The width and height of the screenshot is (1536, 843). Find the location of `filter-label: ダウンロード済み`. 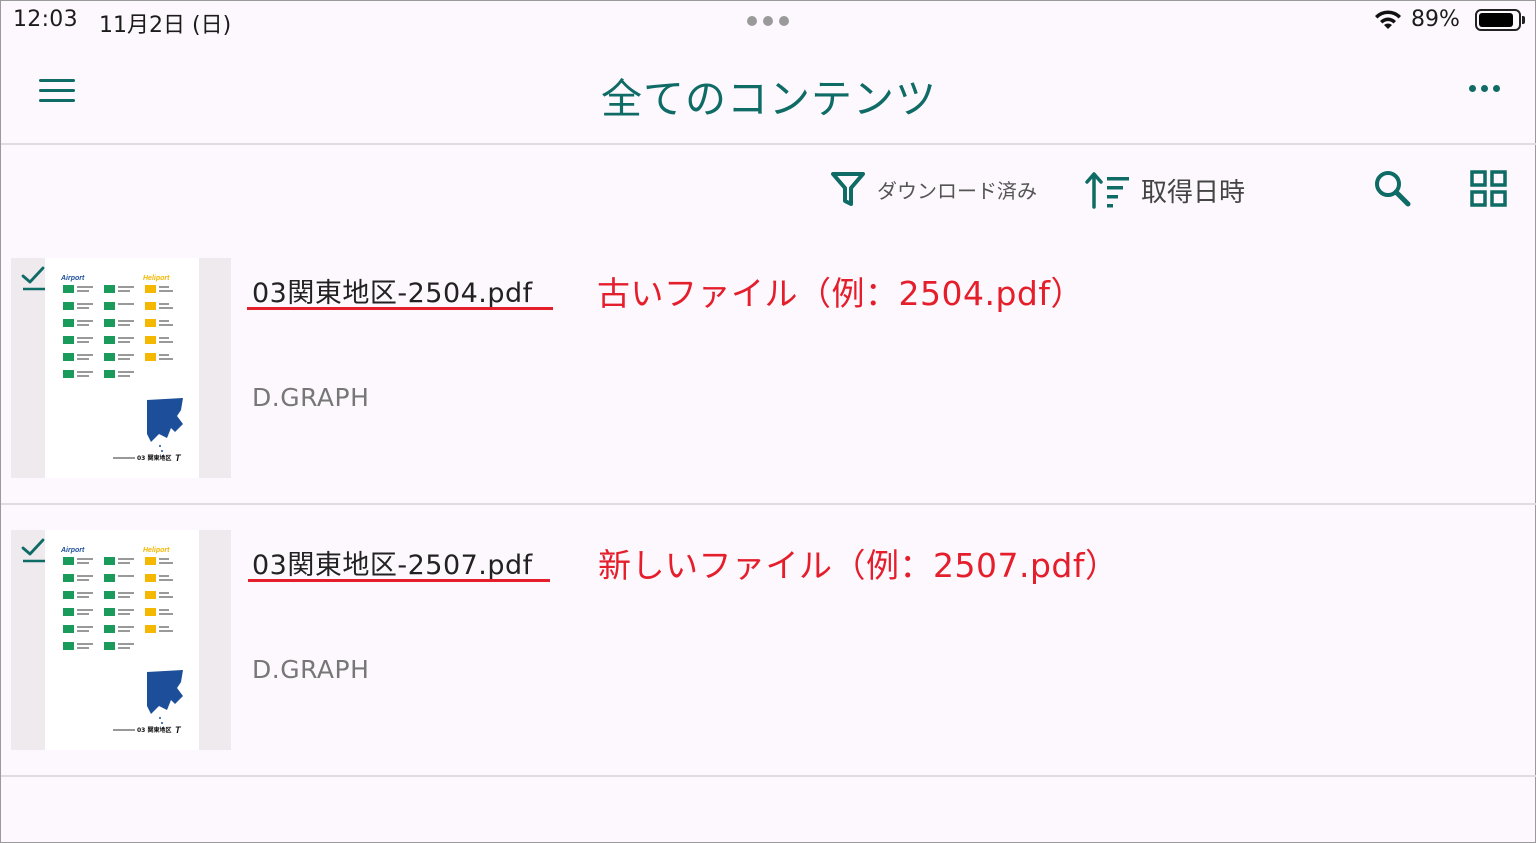

filter-label: ダウンロード済み is located at coordinates (957, 190).